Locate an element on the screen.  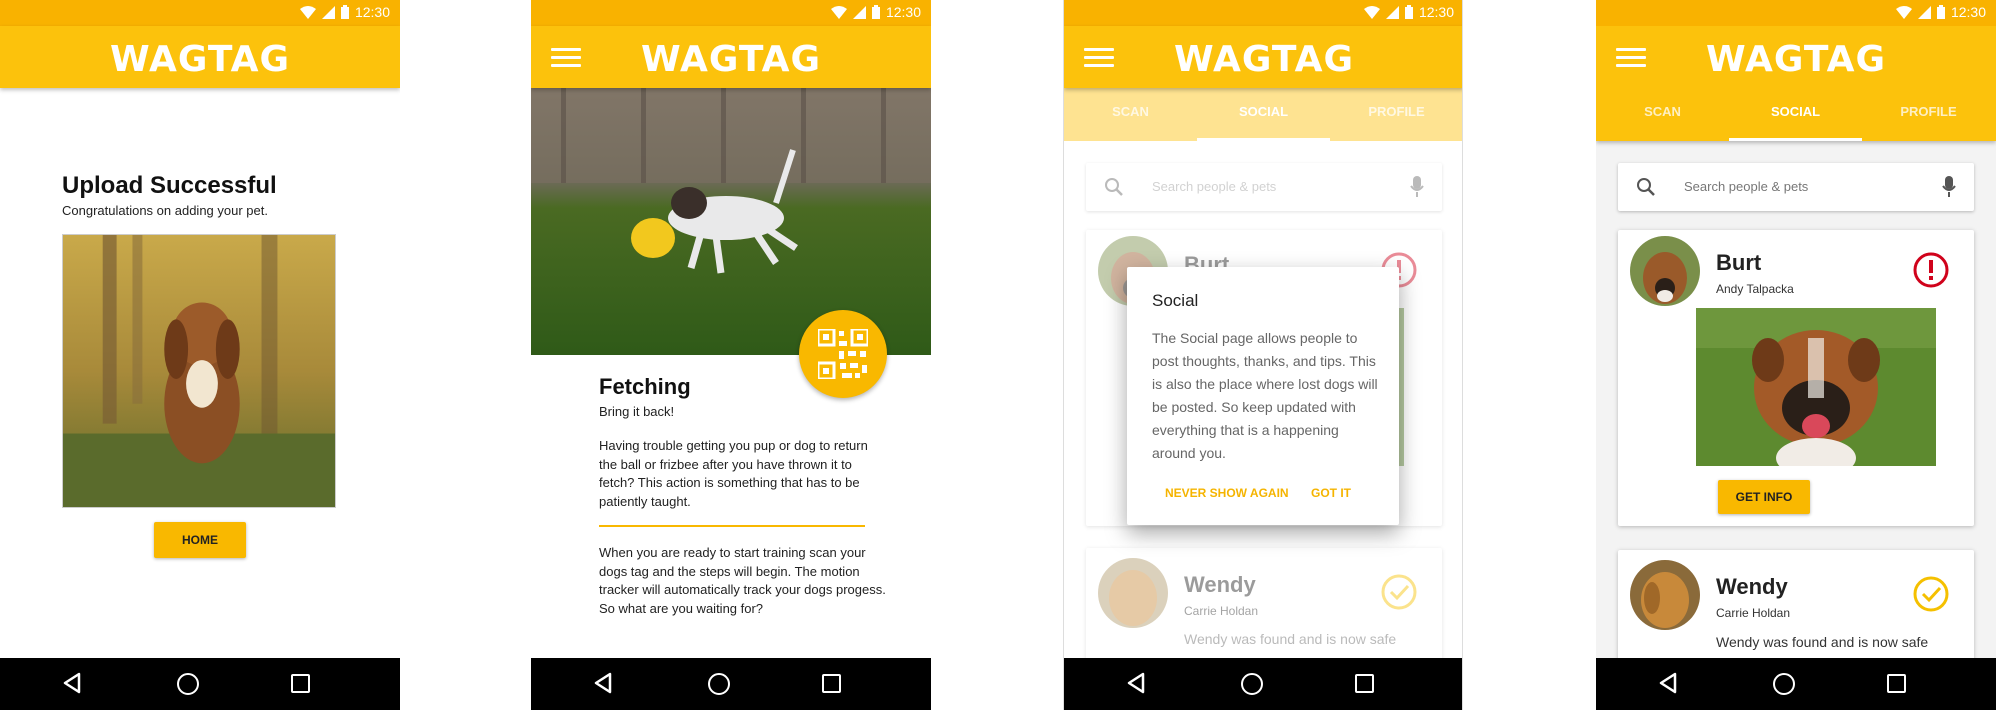
qr-code-button is located at coordinates (843, 354).